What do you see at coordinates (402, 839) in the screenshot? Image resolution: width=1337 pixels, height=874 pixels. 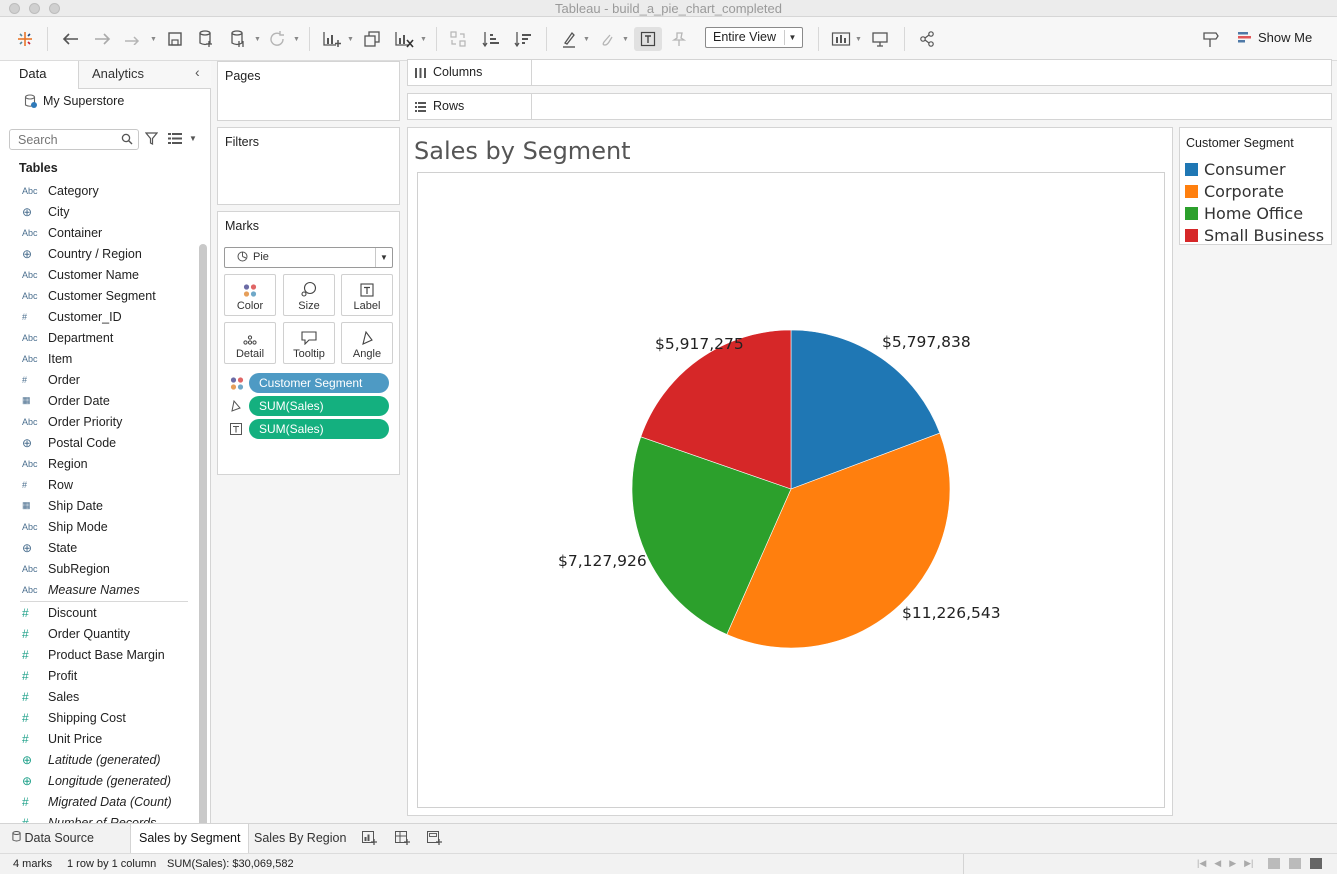 I see `new-dashboard-tab-icon` at bounding box center [402, 839].